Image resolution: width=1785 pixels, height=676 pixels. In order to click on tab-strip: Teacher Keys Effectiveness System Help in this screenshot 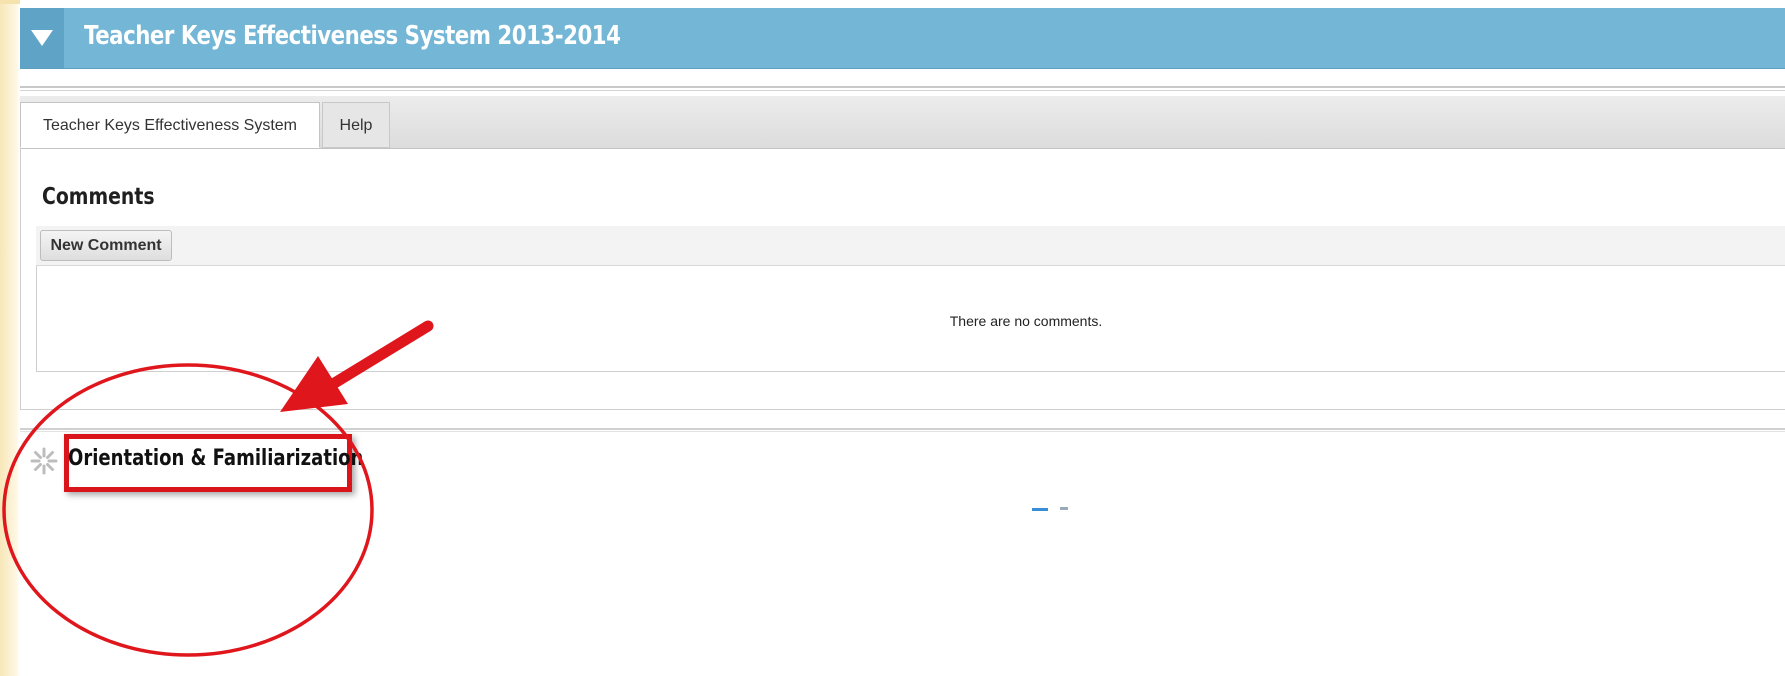, I will do `click(902, 122)`.